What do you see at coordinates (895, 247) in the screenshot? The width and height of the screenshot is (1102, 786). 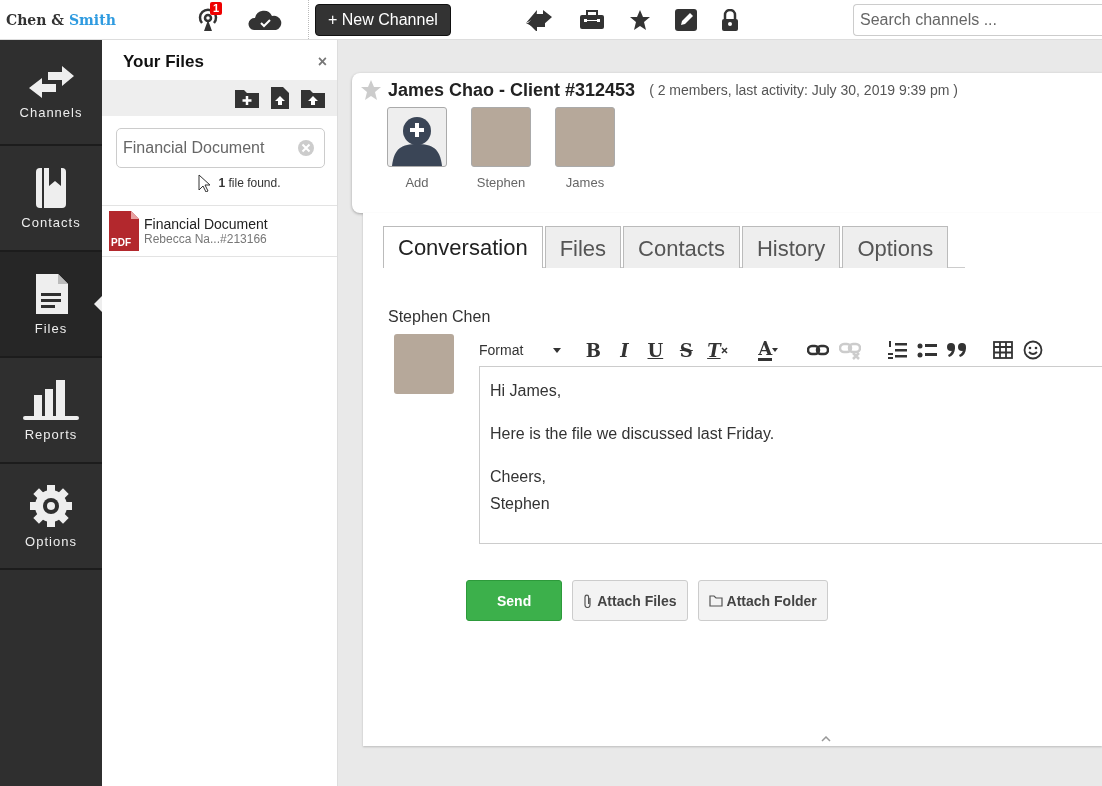 I see `tab: Options` at bounding box center [895, 247].